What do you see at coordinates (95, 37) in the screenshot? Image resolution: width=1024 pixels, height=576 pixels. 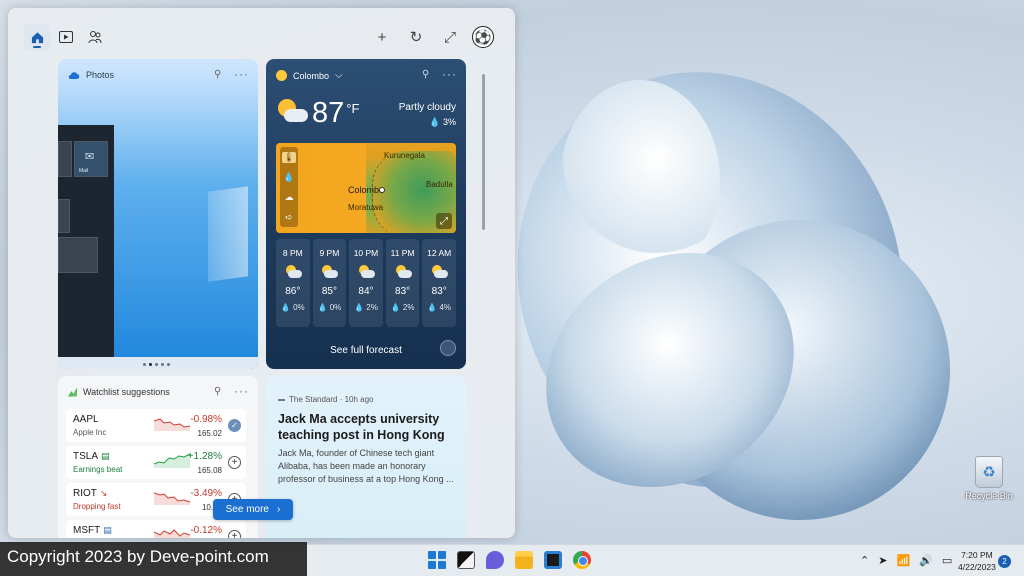 I see `tab-following` at bounding box center [95, 37].